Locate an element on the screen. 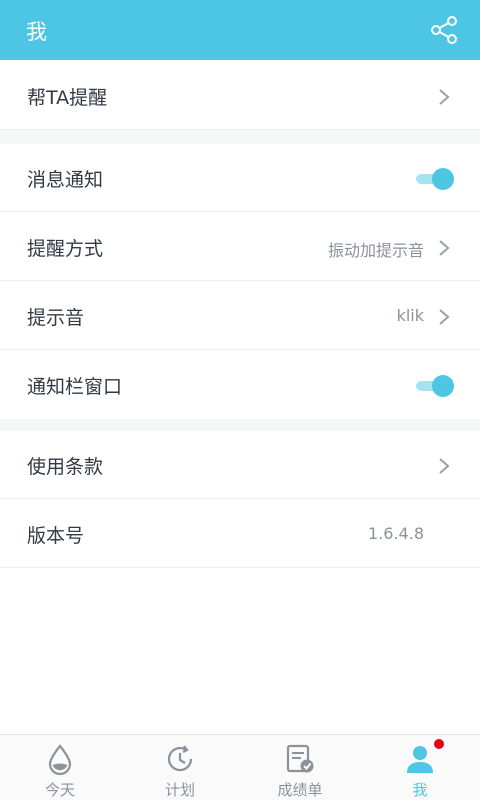  message-notification-label: 消息通知 is located at coordinates (65, 180).